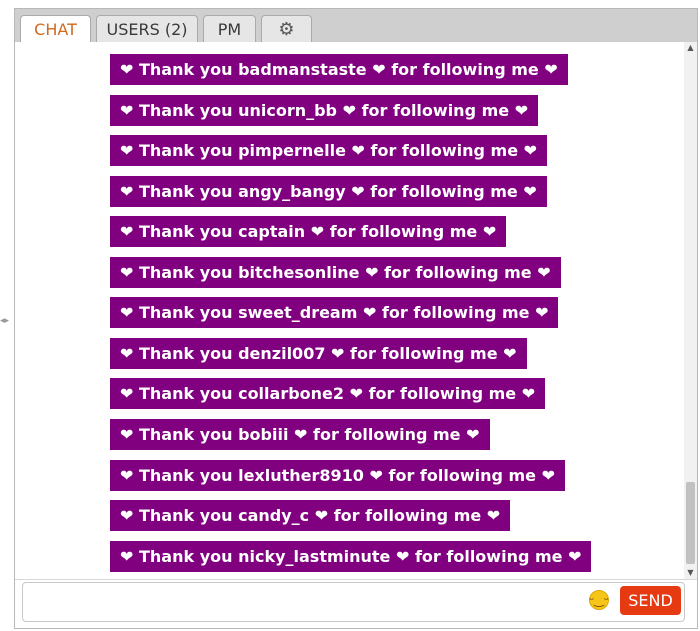 This screenshot has height=631, width=700. I want to click on tab-chat: CHAT, so click(55, 29).